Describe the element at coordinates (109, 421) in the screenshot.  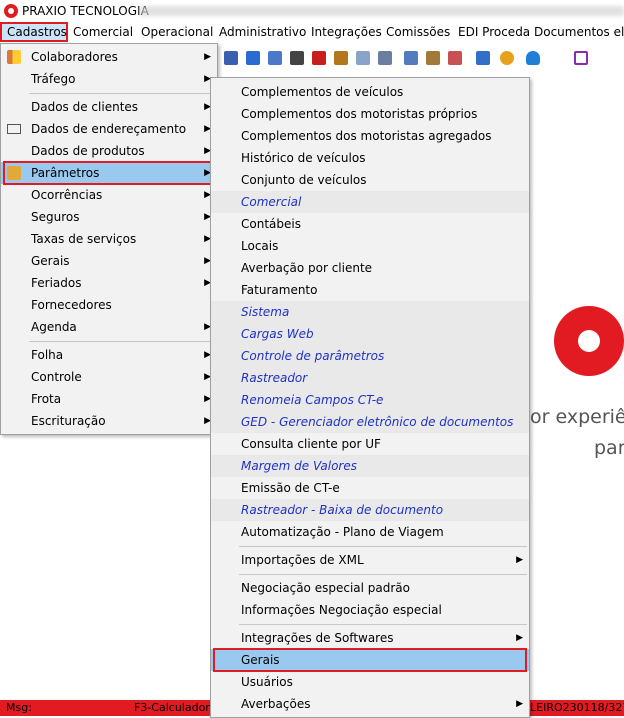
I see `menu-item-escrituracao: Escrituração ▶` at that location.